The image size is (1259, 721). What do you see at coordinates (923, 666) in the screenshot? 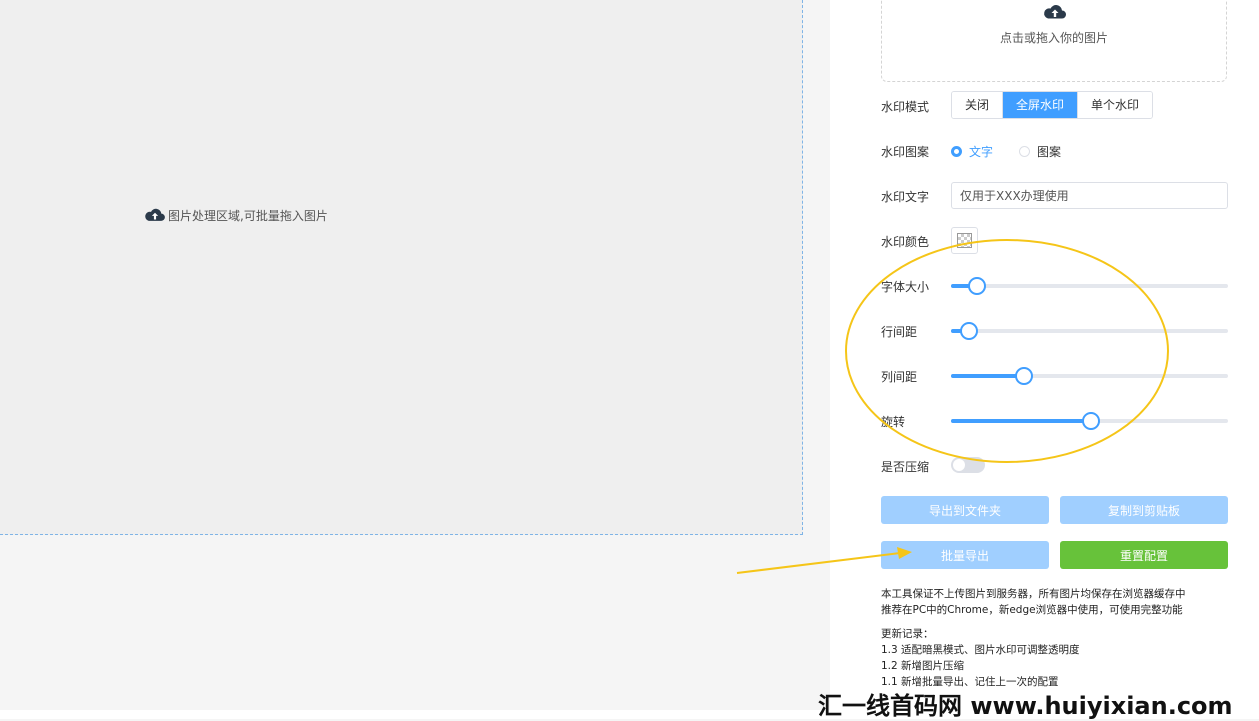
I see `changelog-item: 1.2 新增图片压缩` at bounding box center [923, 666].